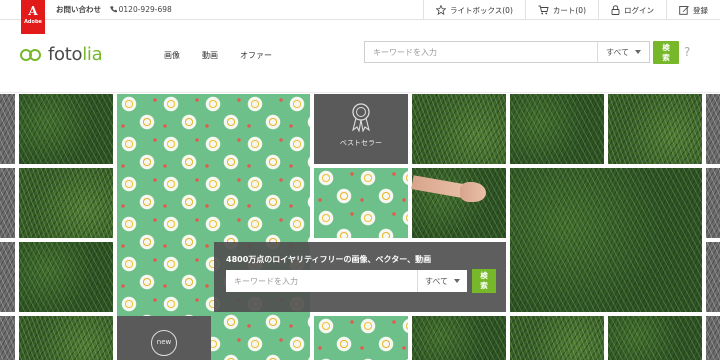  I want to click on main-nav: 画像 動画 オファー, so click(218, 55).